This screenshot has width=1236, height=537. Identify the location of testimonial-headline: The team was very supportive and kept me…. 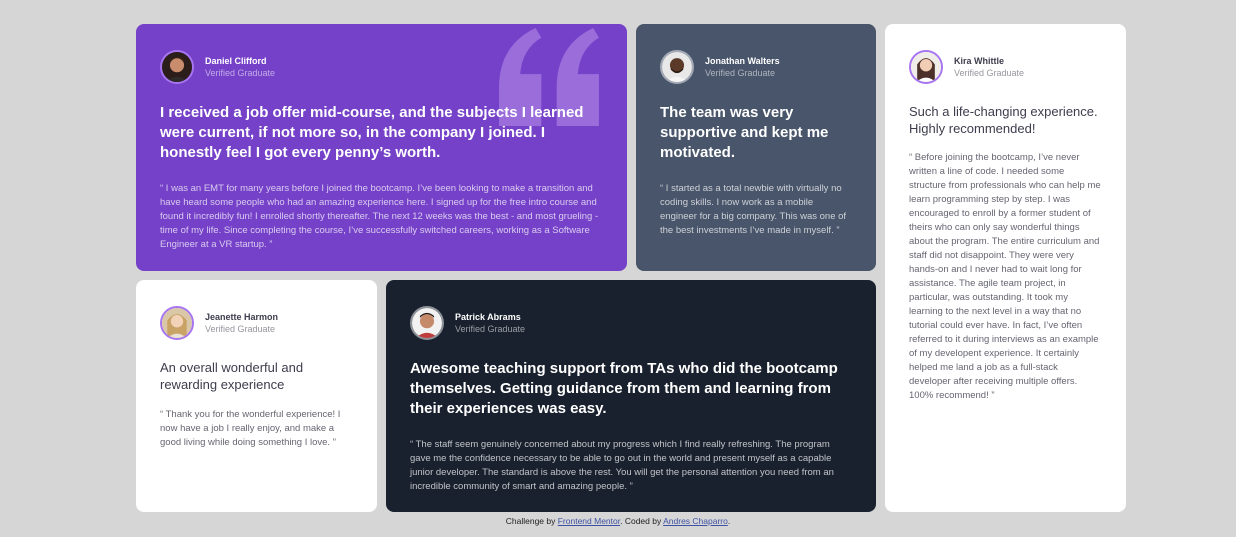
(744, 132).